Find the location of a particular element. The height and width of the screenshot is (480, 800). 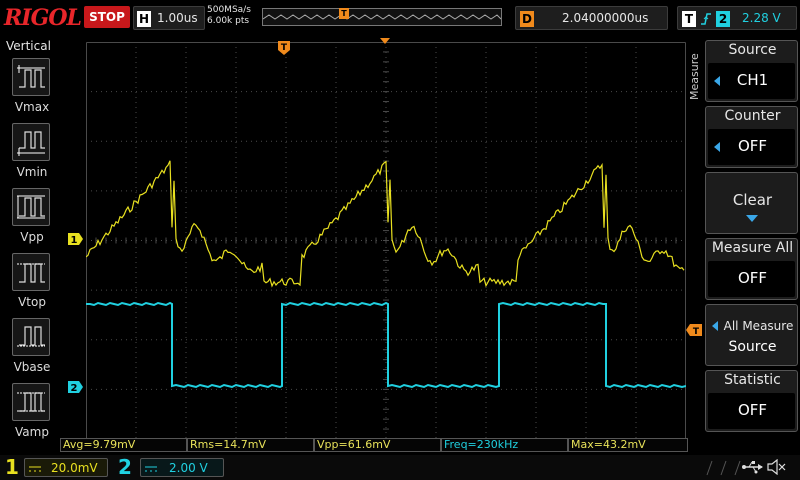

measure-menu-label: Measure is located at coordinates (694, 76).